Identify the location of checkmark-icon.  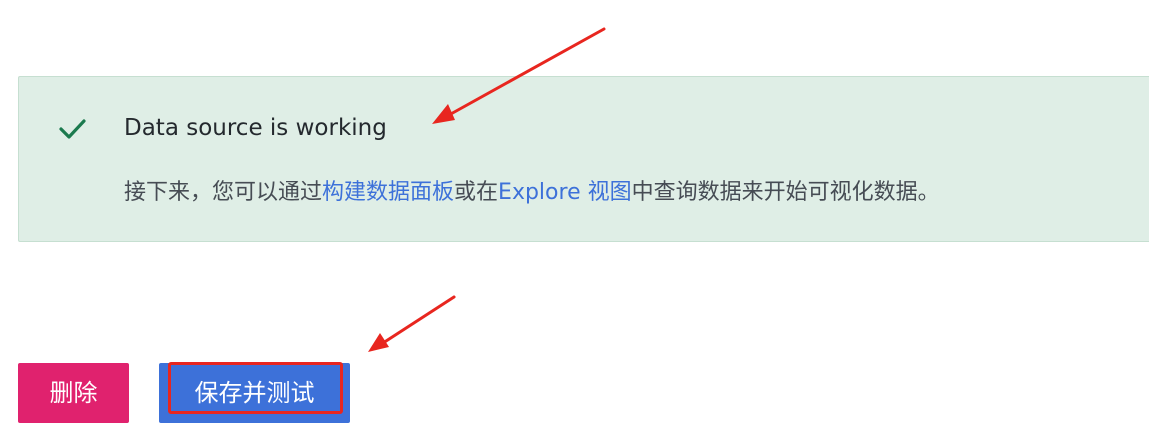
(72, 129).